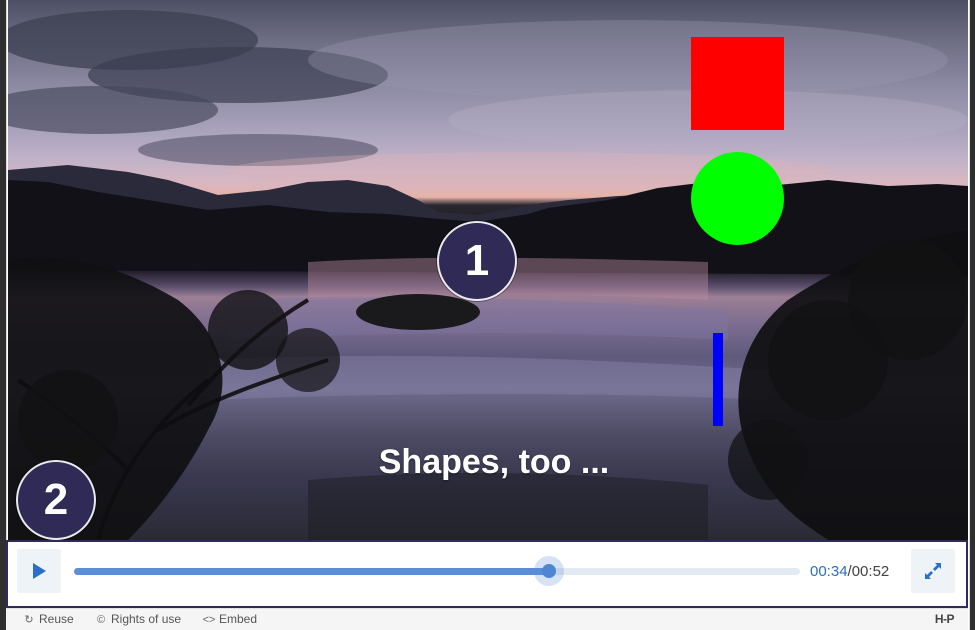  What do you see at coordinates (101, 620) in the screenshot?
I see `copyright-icon: ©` at bounding box center [101, 620].